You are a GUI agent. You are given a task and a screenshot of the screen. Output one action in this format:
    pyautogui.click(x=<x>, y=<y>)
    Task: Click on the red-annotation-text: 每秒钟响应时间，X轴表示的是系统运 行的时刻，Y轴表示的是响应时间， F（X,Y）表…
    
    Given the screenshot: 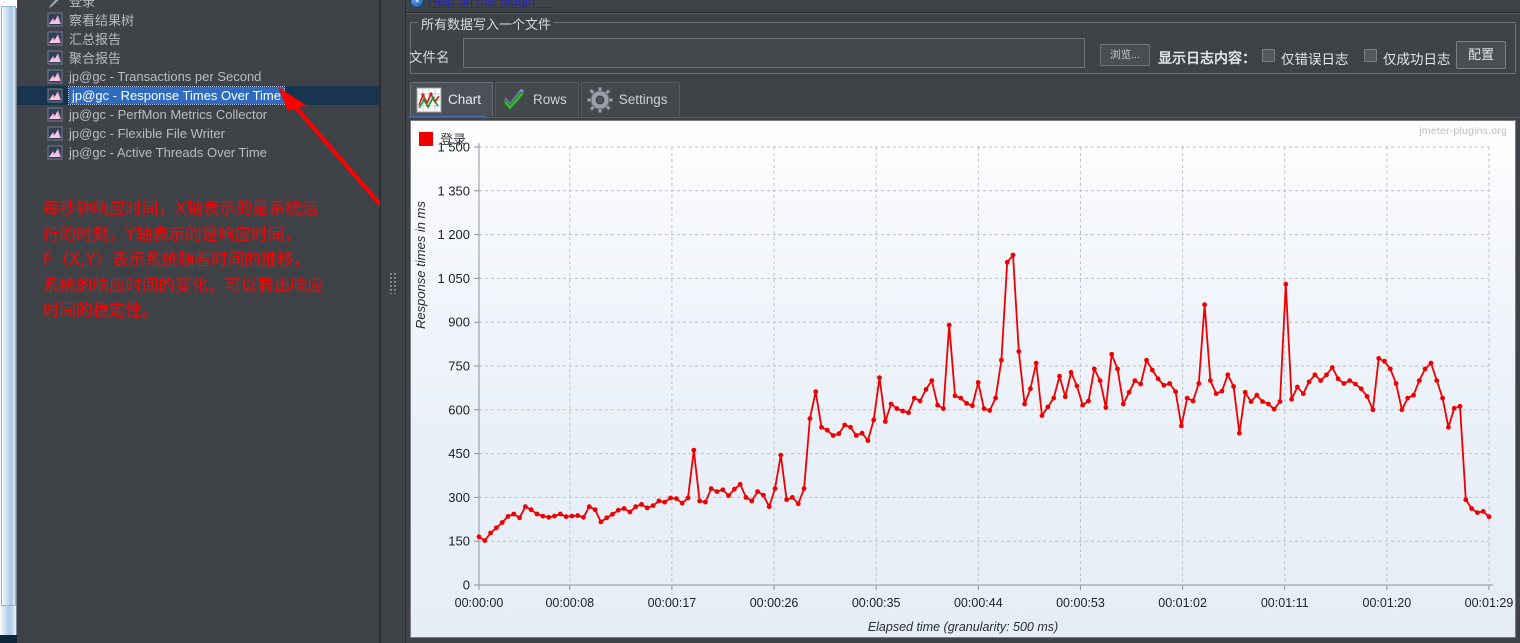 What is the action you would take?
    pyautogui.click(x=218, y=260)
    